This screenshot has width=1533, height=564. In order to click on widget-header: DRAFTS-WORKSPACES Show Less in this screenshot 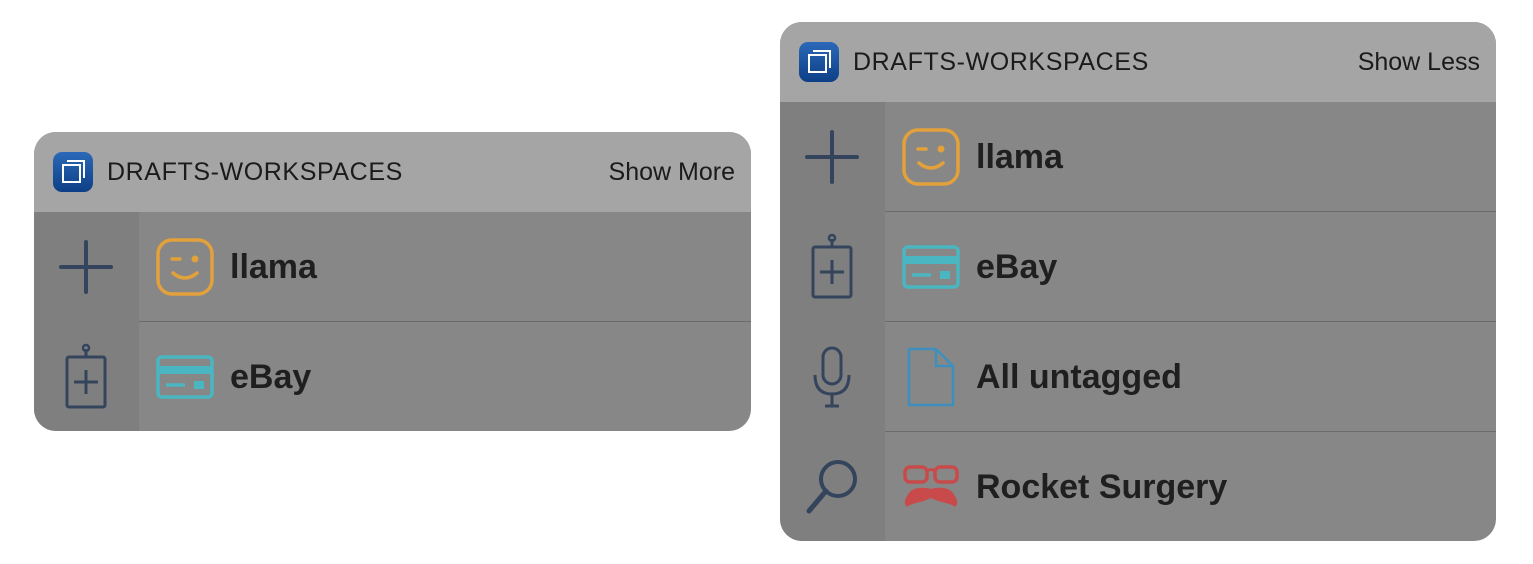, I will do `click(1138, 62)`.